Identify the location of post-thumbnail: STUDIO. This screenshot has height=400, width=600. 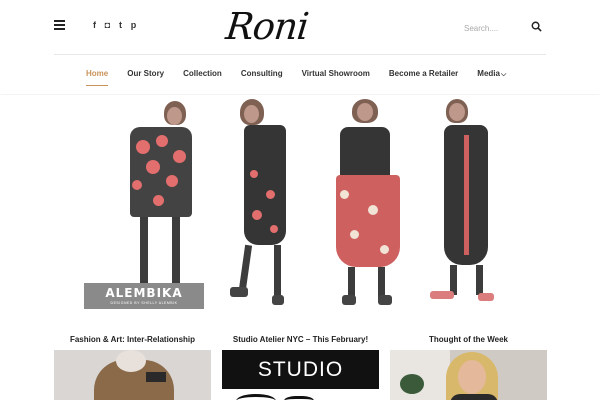
(300, 375).